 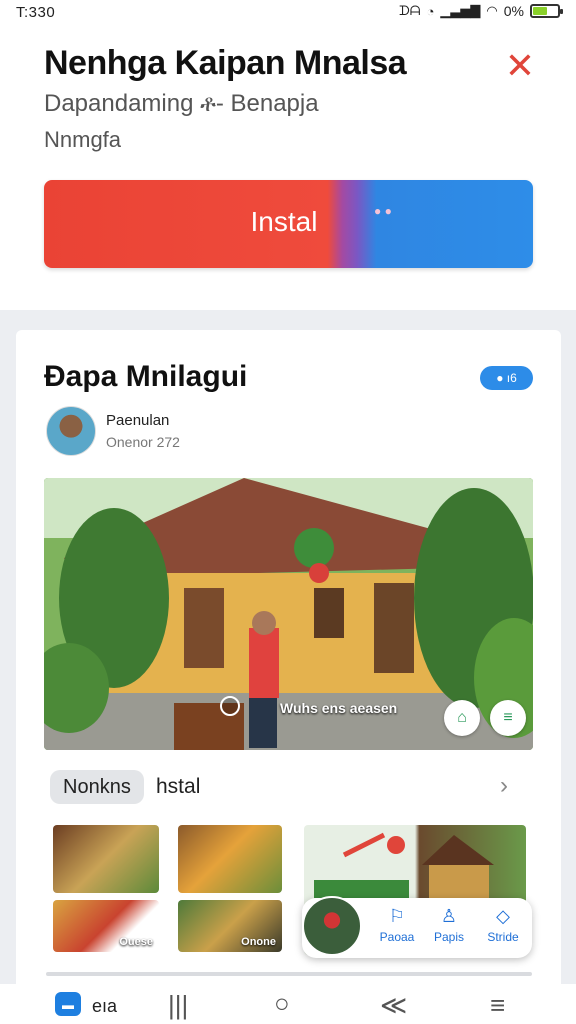 What do you see at coordinates (83, 139) in the screenshot?
I see `app-developer: Nnmgfa` at bounding box center [83, 139].